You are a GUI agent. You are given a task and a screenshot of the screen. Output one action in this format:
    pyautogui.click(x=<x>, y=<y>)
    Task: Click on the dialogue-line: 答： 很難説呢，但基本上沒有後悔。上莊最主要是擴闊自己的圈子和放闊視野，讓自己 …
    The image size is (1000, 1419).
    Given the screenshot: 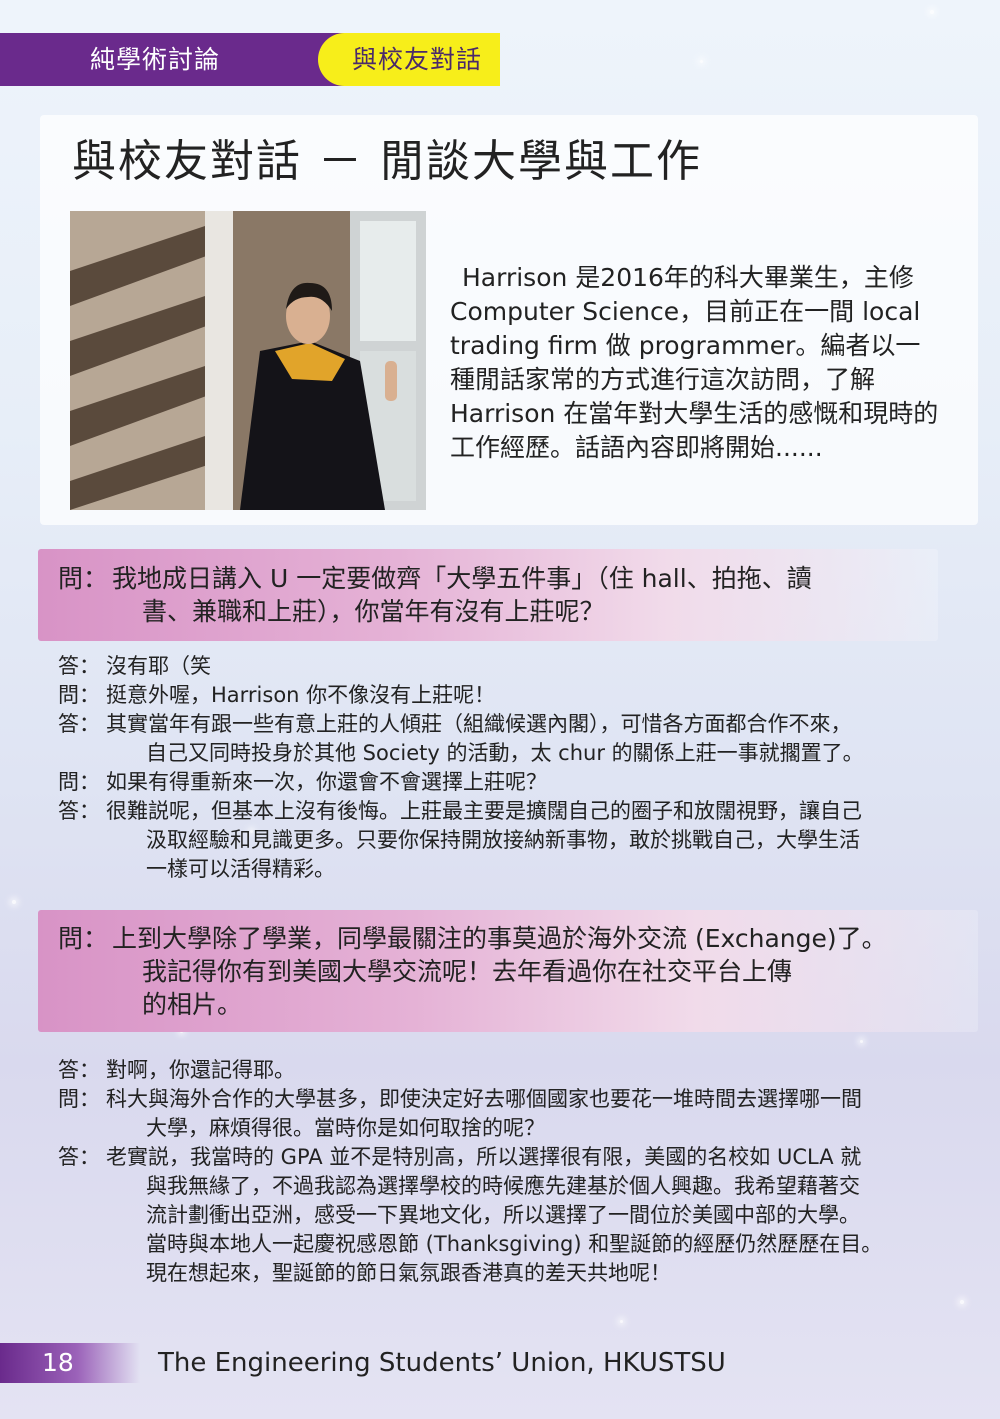 What is the action you would take?
    pyautogui.click(x=513, y=840)
    